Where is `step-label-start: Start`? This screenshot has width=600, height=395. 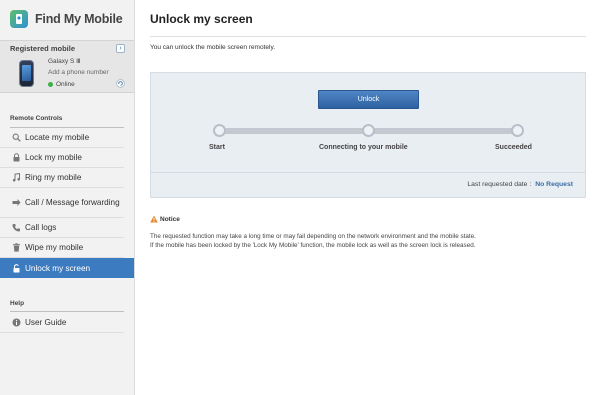 step-label-start: Start is located at coordinates (217, 147).